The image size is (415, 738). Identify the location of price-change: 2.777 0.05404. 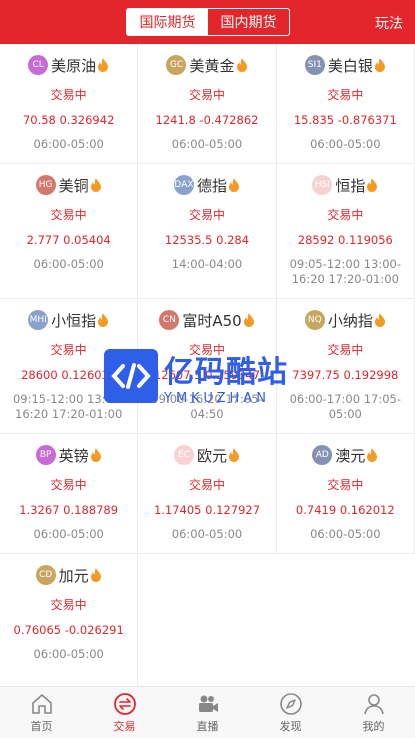
(68, 240).